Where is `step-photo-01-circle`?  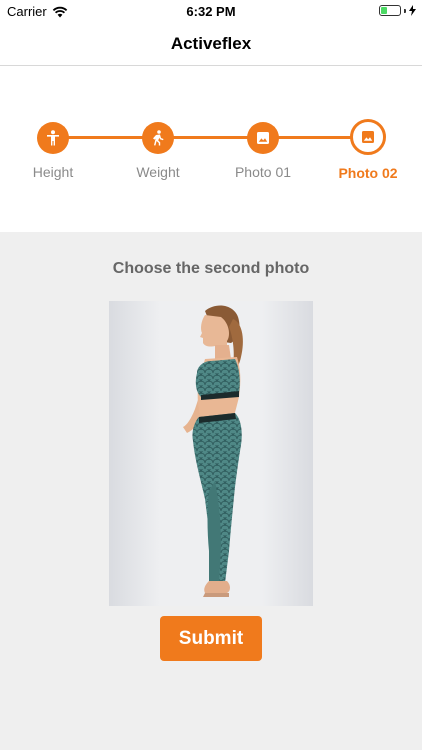
step-photo-01-circle is located at coordinates (263, 138).